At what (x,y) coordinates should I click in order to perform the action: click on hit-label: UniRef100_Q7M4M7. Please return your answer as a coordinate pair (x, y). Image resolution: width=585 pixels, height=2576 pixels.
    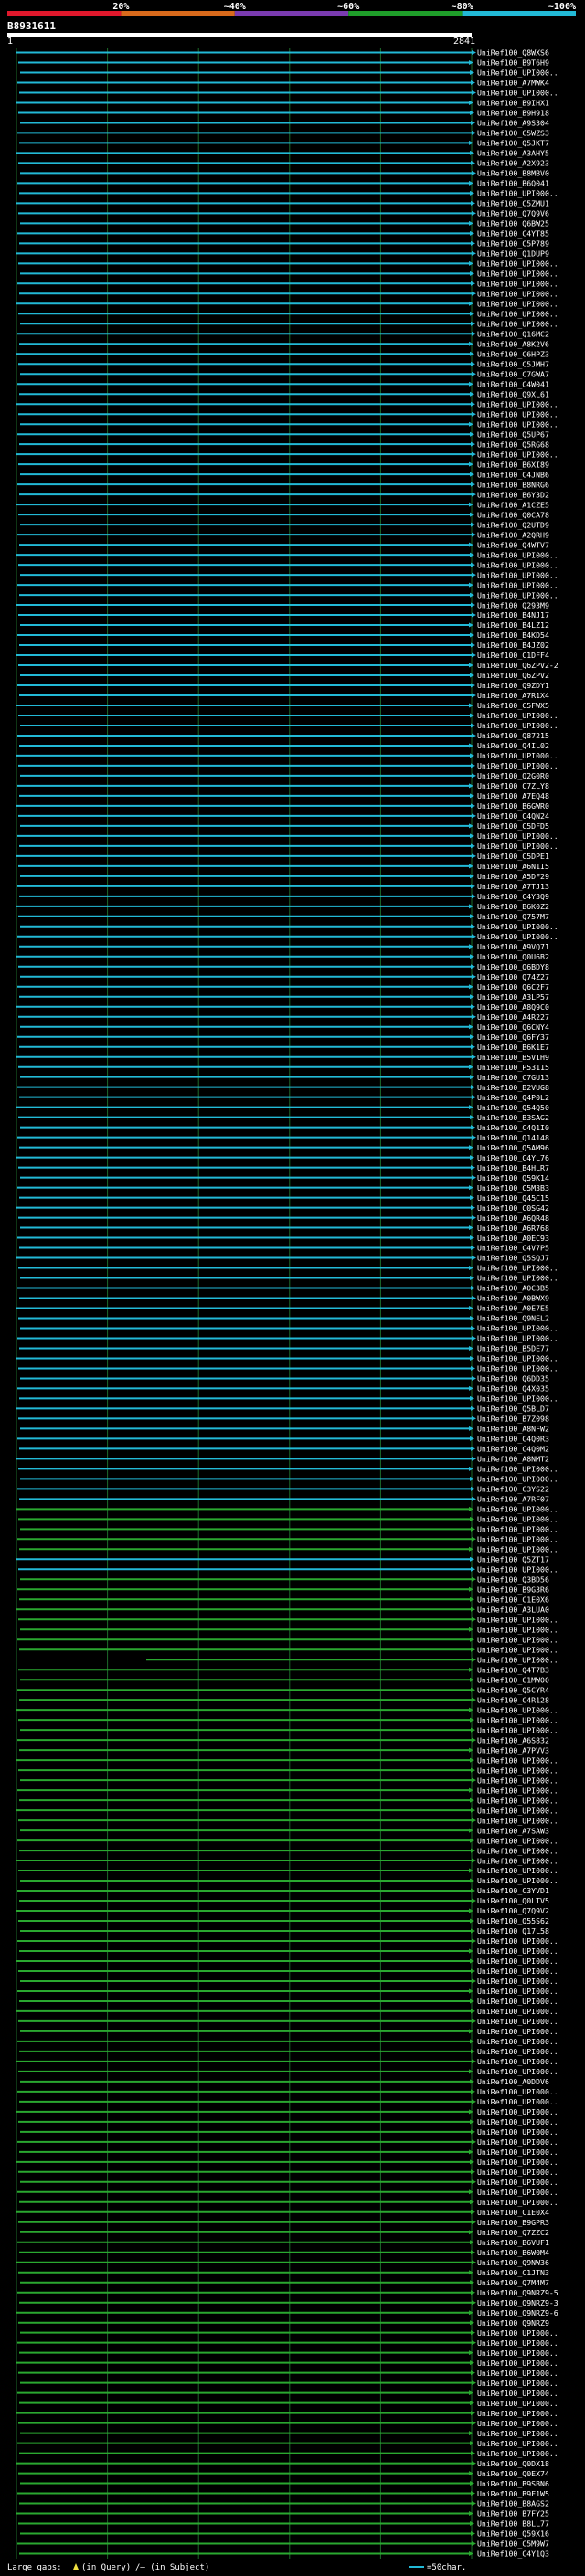
    Looking at the image, I should click on (513, 2282).